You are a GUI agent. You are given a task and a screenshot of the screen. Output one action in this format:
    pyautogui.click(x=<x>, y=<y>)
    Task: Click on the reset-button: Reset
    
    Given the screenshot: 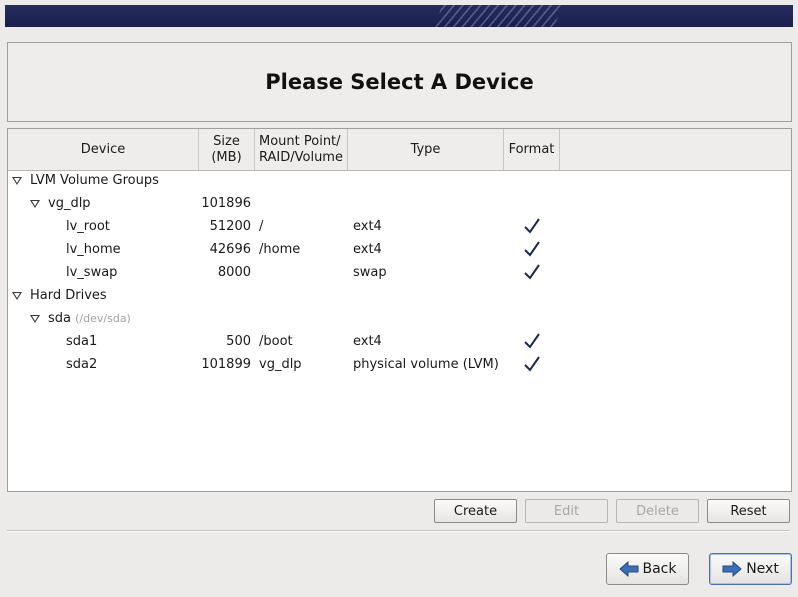 What is the action you would take?
    pyautogui.click(x=748, y=511)
    